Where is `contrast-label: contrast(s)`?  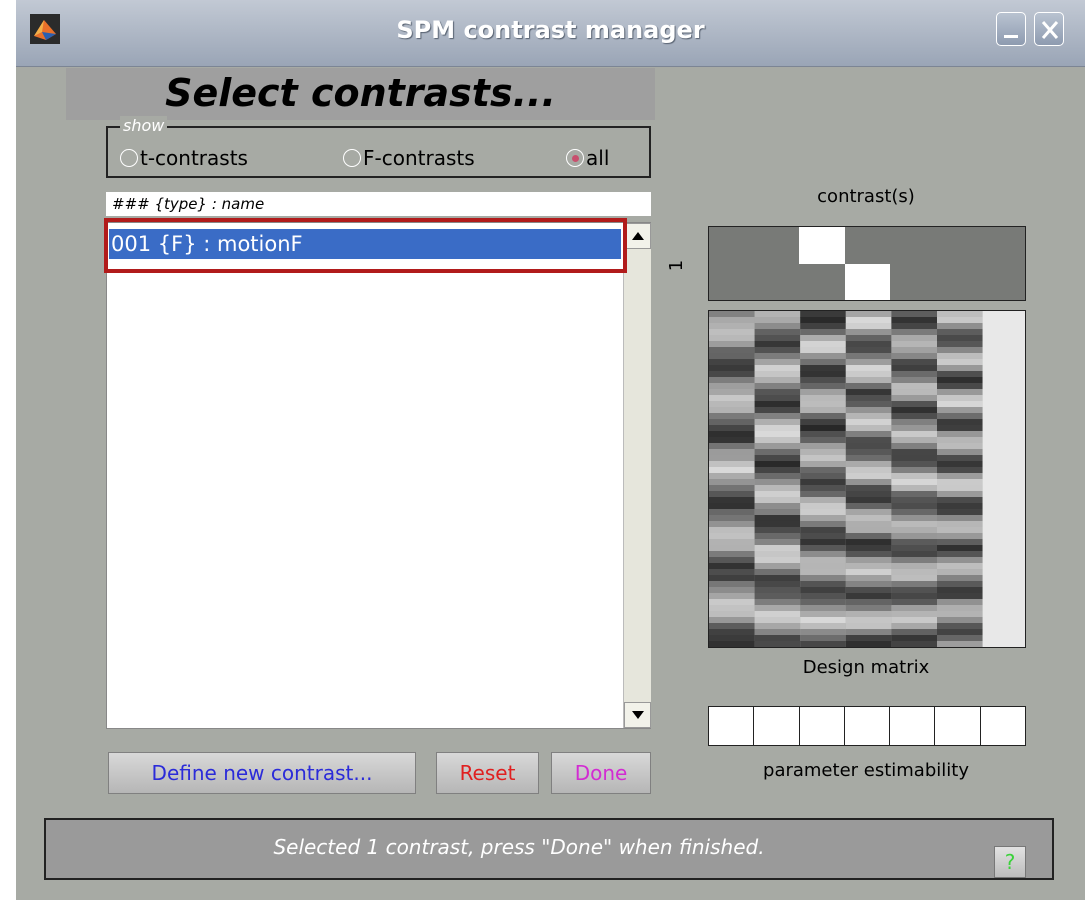 contrast-label: contrast(s) is located at coordinates (866, 196).